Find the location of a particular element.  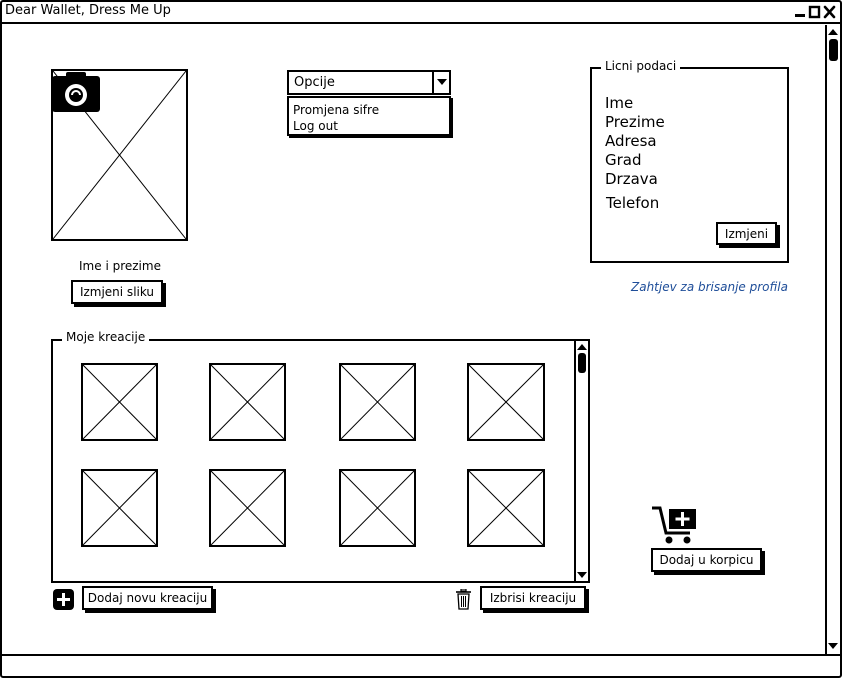

chevron-down-icon is located at coordinates (442, 82).